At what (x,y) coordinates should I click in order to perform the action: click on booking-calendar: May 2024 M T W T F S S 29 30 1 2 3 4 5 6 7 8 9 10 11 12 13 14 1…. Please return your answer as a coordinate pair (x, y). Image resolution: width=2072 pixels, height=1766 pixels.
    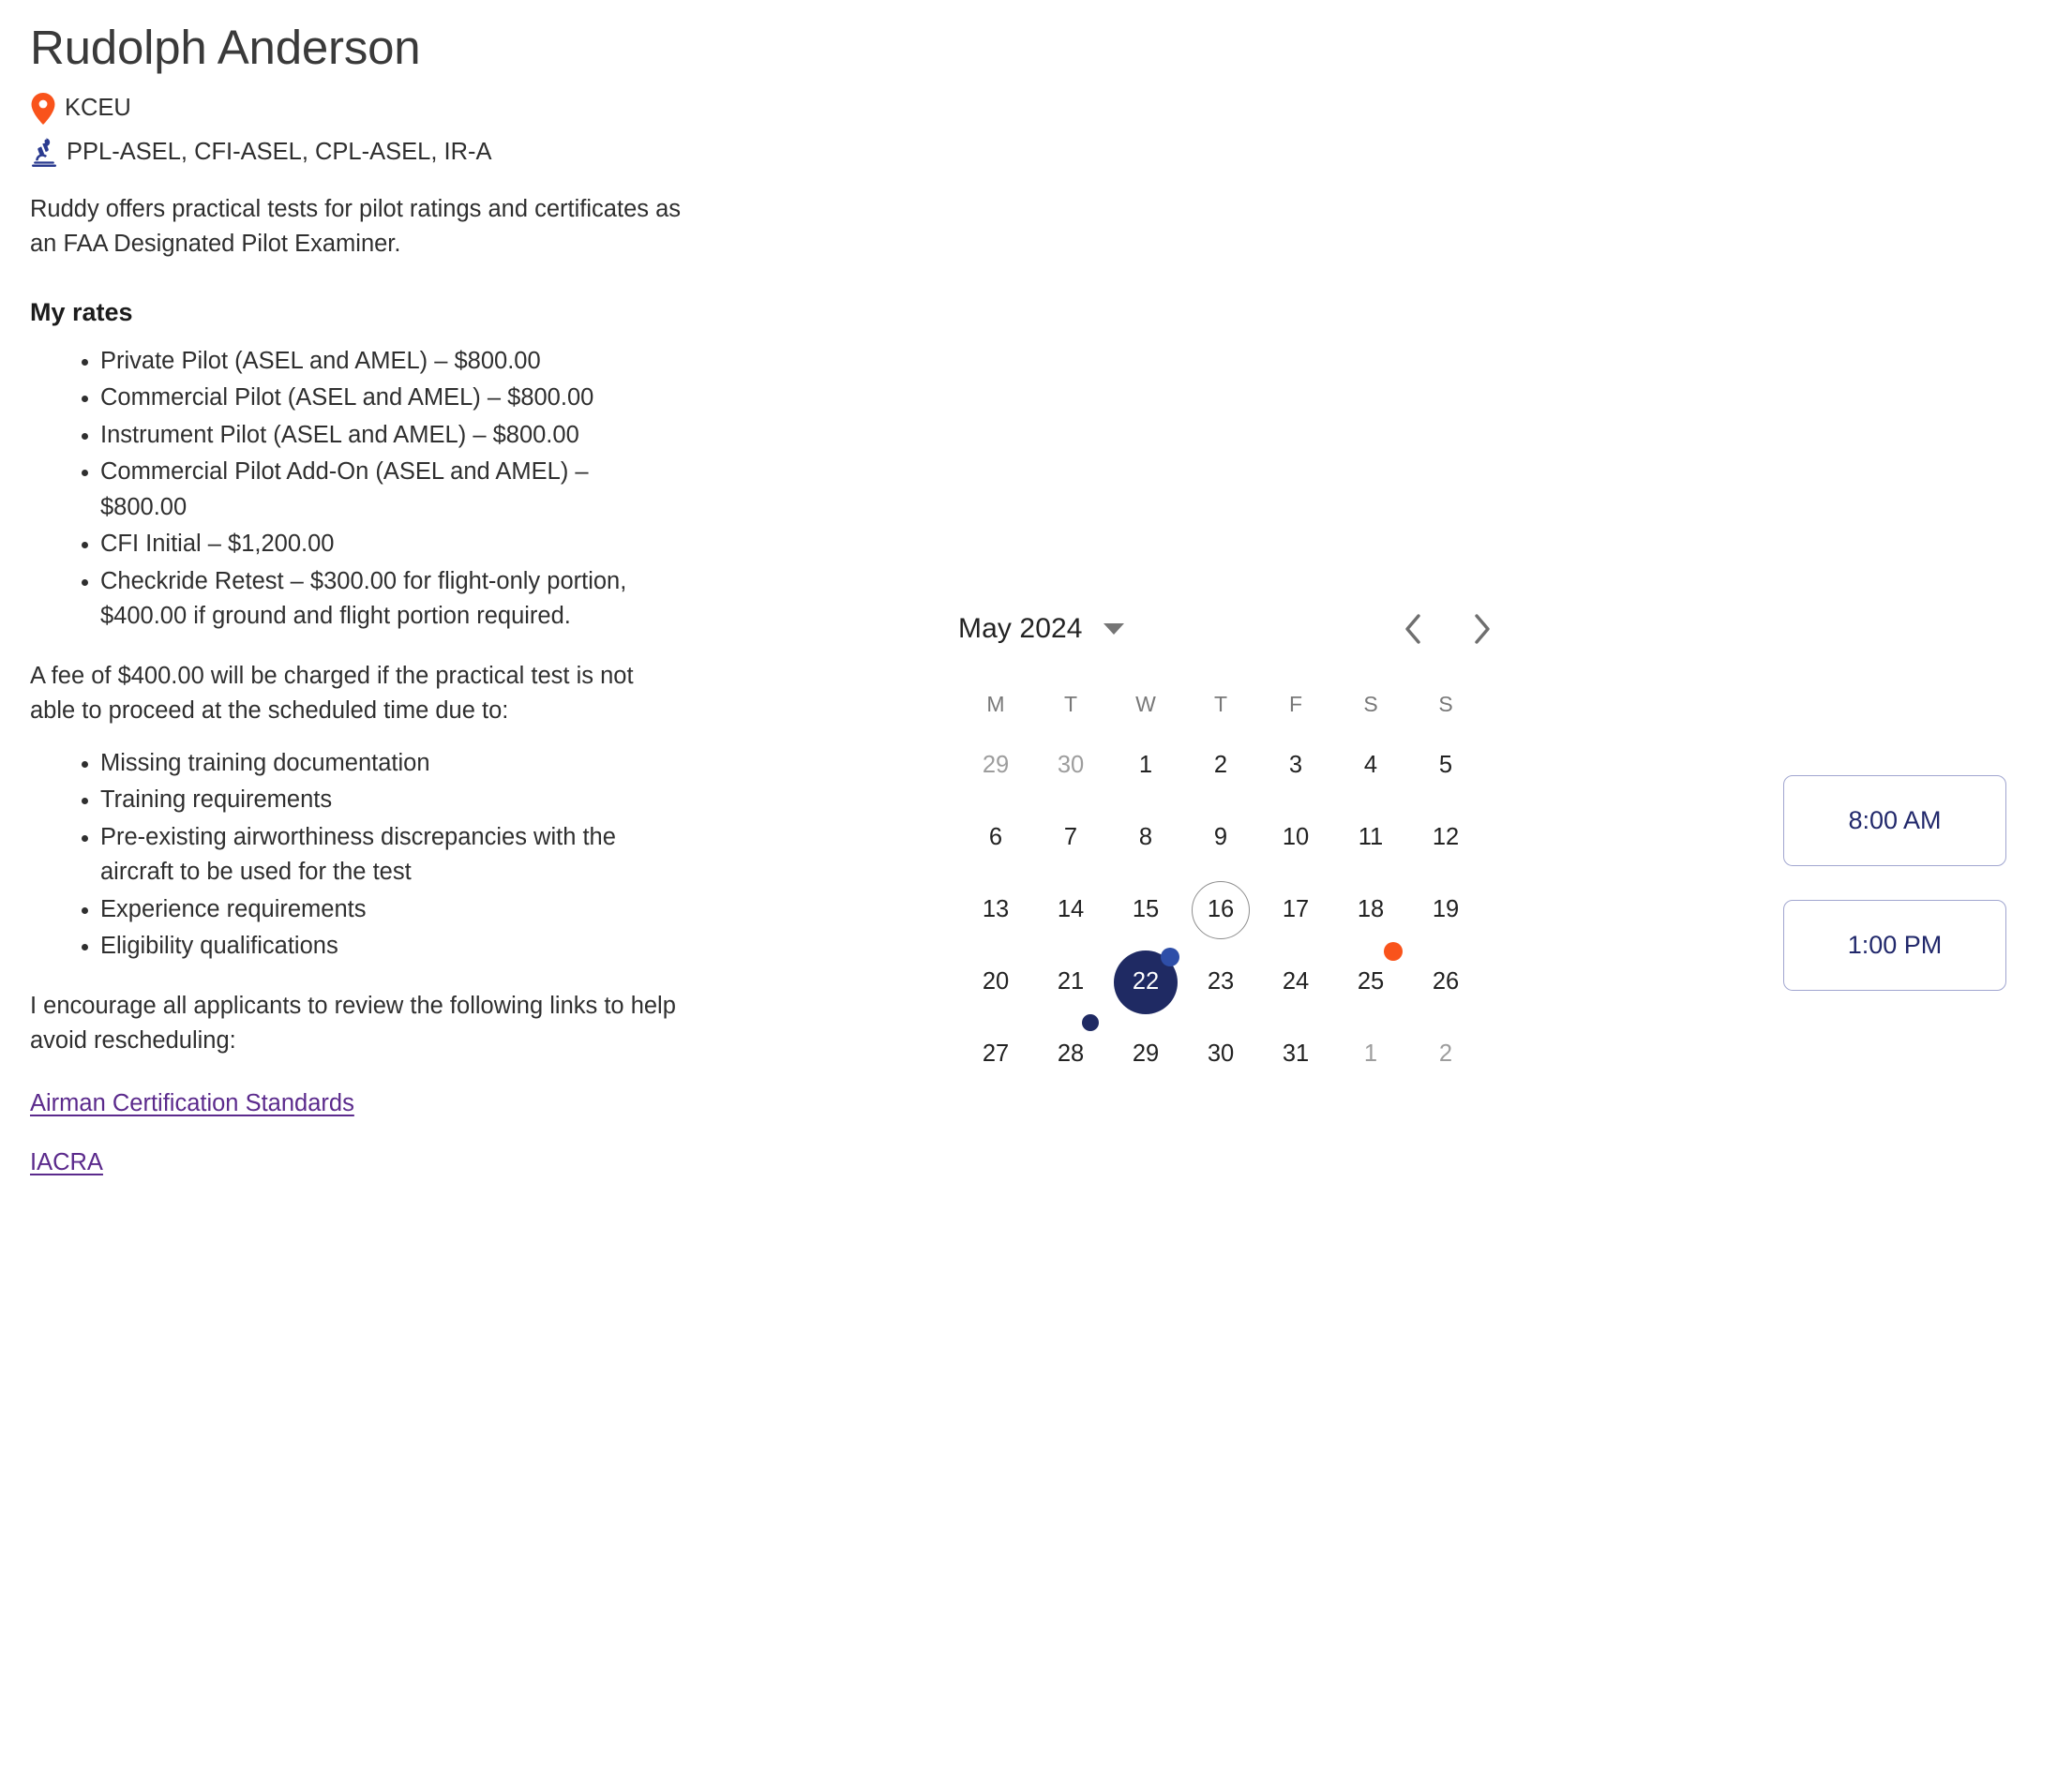
    Looking at the image, I should click on (1230, 845).